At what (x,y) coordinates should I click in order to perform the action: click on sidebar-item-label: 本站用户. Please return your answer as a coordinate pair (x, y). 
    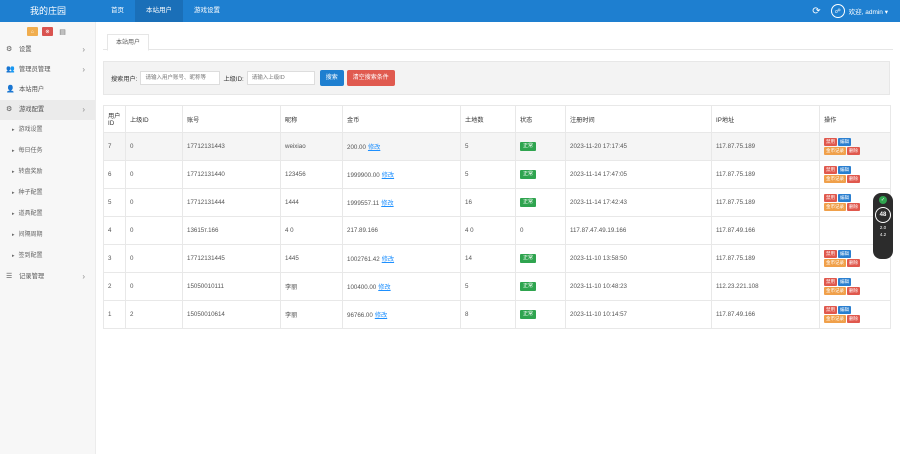
    Looking at the image, I should click on (32, 89).